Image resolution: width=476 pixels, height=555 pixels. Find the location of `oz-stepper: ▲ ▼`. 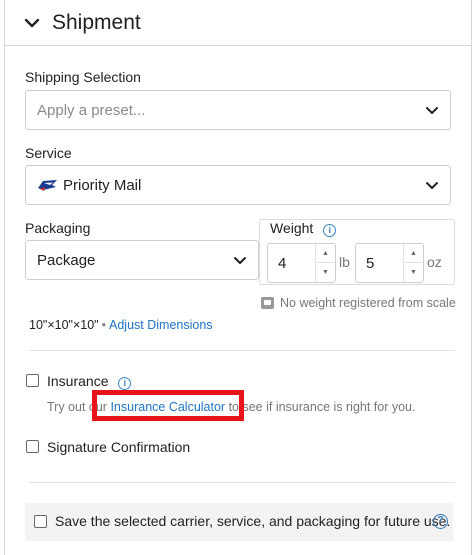

oz-stepper: ▲ ▼ is located at coordinates (413, 263).